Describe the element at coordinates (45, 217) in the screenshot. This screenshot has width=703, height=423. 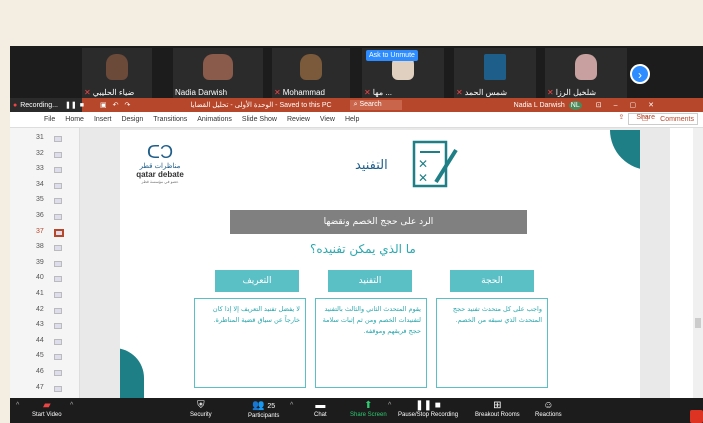
I see `slide-thumbnail: 36` at that location.